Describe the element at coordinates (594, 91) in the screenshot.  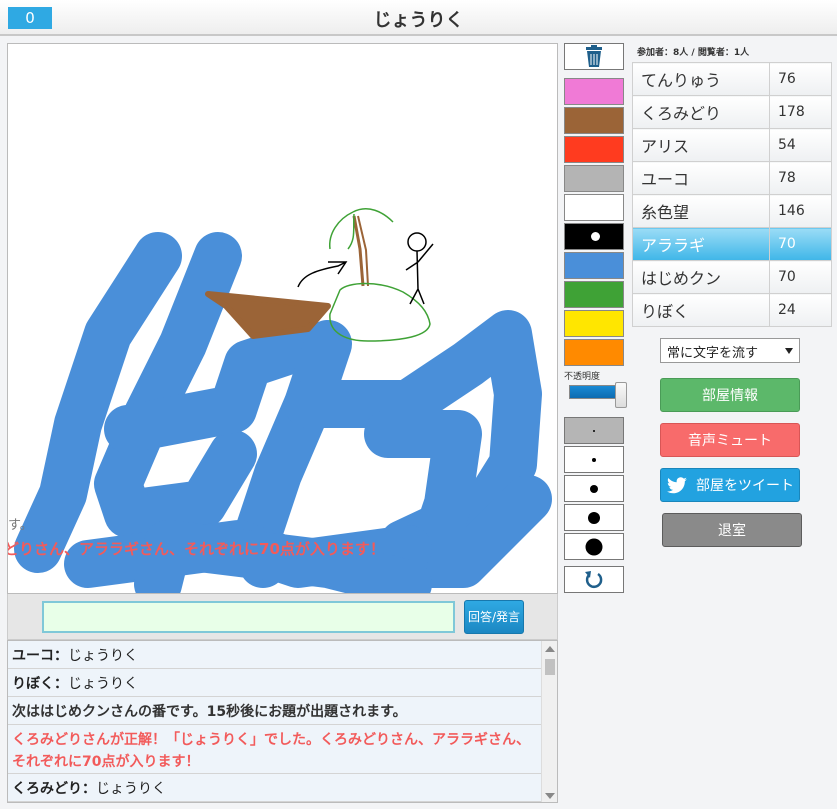
I see `color-swatch-pink` at that location.